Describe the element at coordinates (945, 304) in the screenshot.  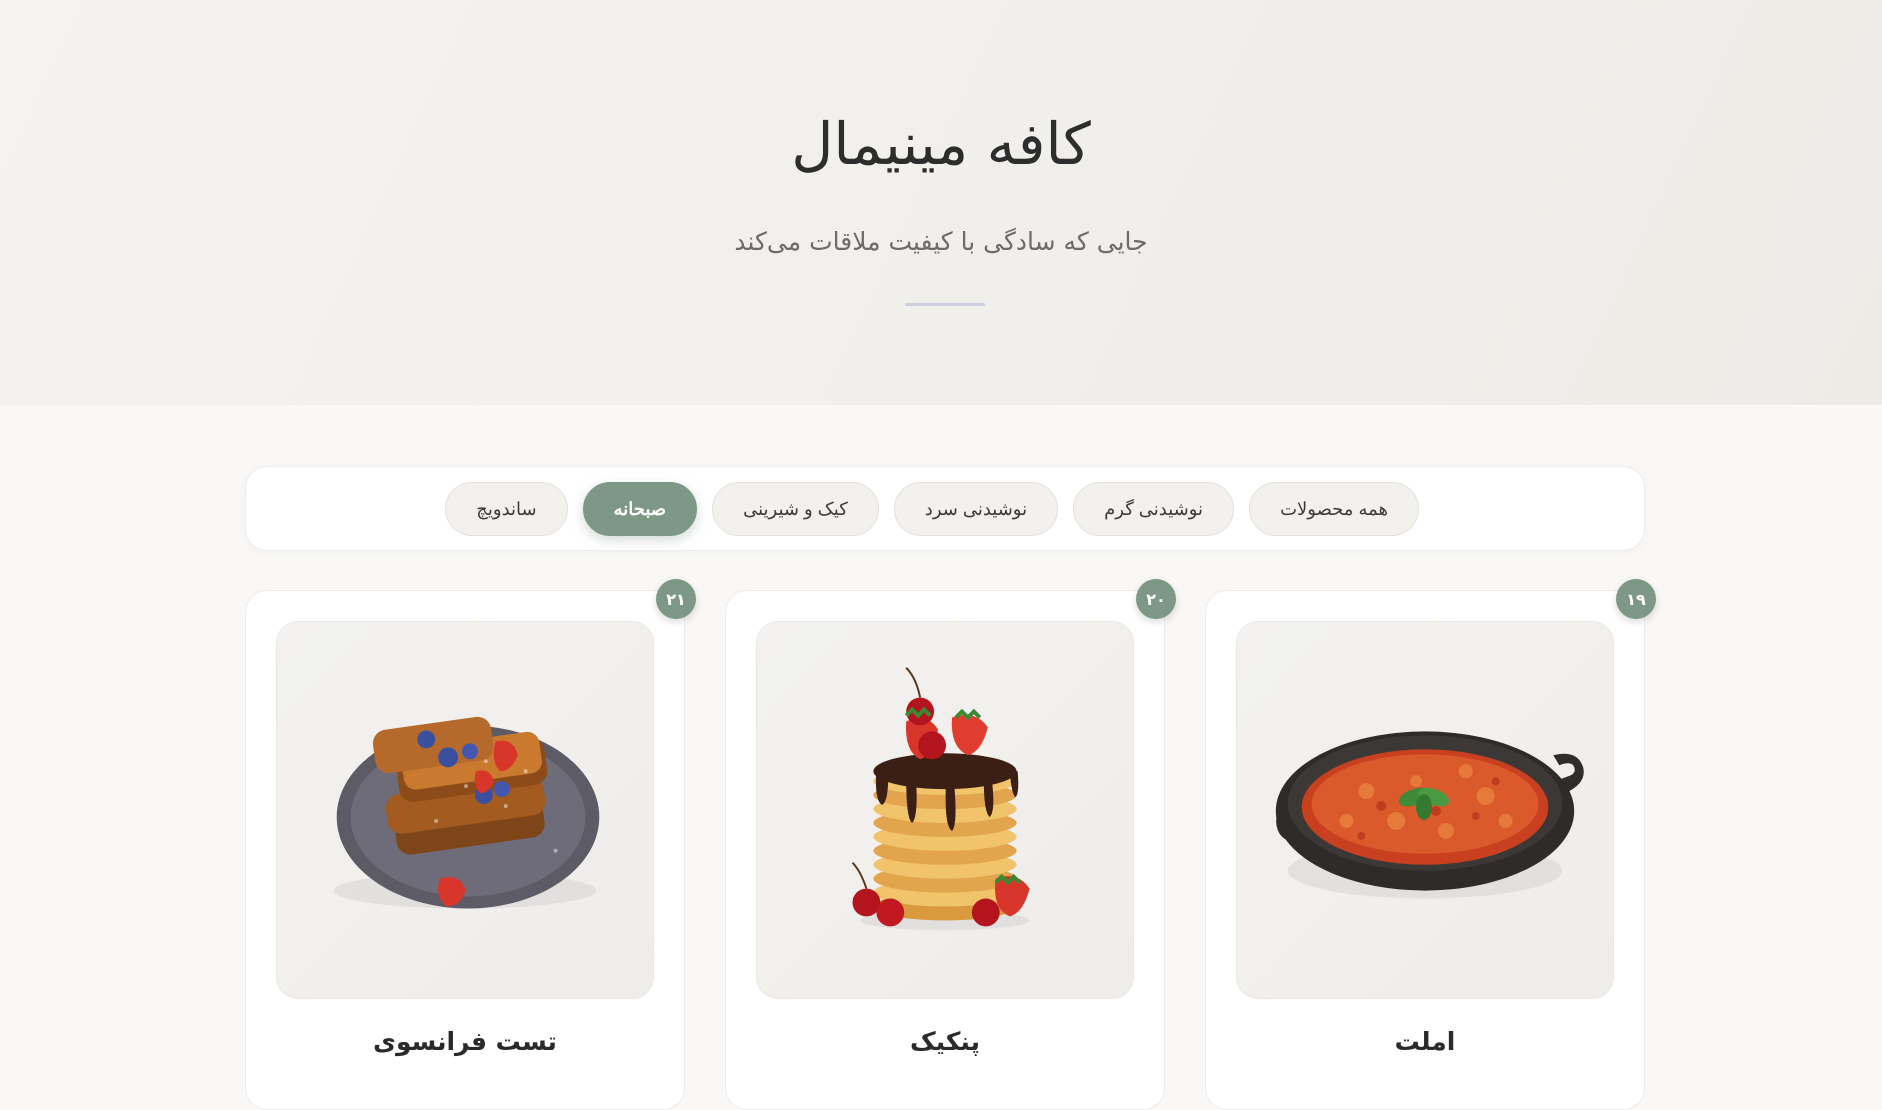
I see `header-divider` at that location.